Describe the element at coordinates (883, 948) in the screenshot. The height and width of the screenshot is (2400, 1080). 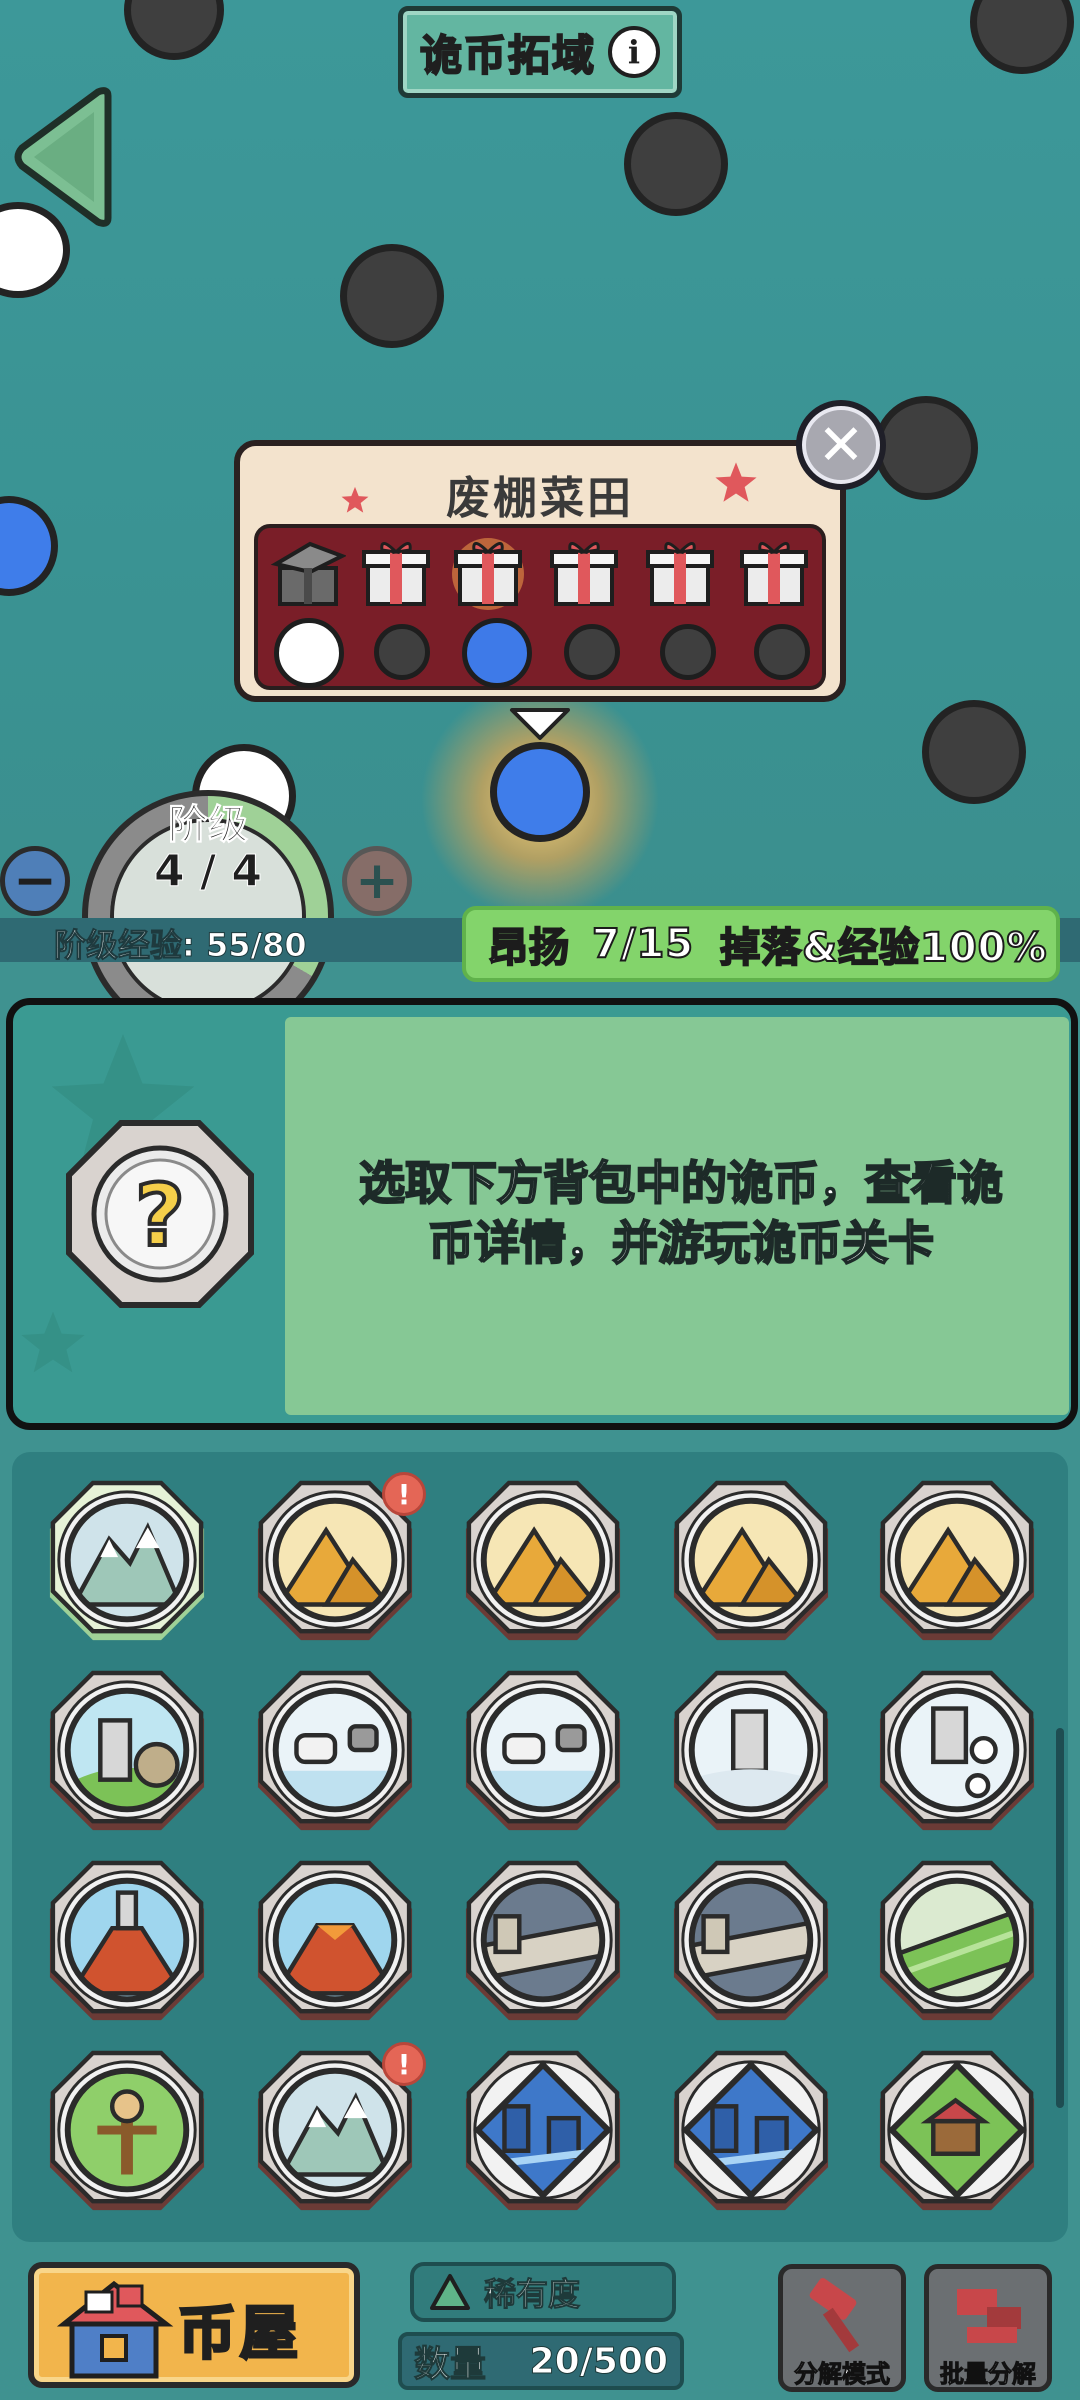
I see `bonus-text: 掉落&经验100%` at that location.